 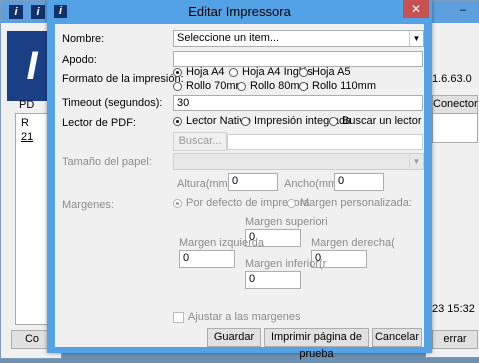 What do you see at coordinates (273, 86) in the screenshot?
I see `formato-radio-rollo-80: Rollo 80mm` at bounding box center [273, 86].